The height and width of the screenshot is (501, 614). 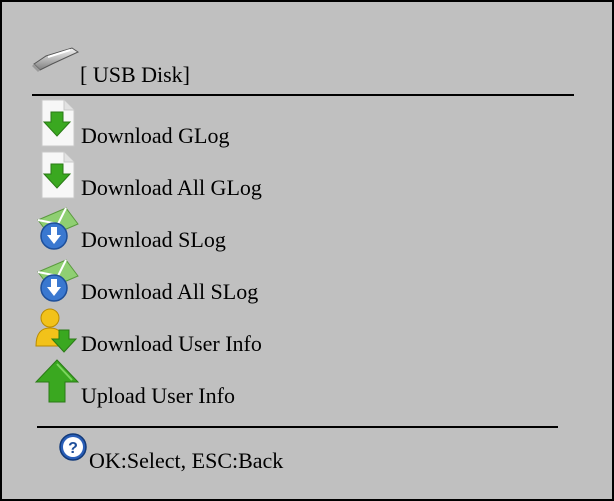 I want to click on menu-item-label: Download SLog, so click(x=153, y=239).